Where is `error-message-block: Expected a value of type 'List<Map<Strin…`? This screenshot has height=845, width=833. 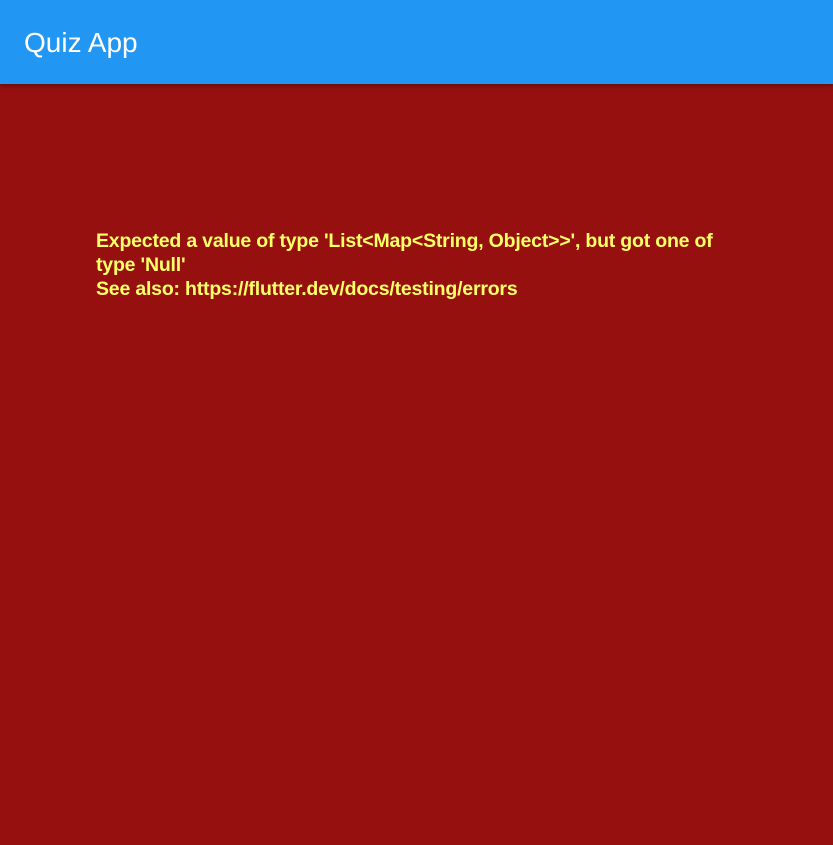
error-message-block: Expected a value of type 'List<Map<Strin… is located at coordinates (418, 265).